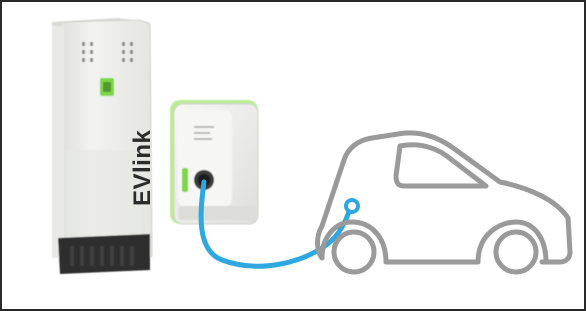  Describe the element at coordinates (142, 167) in the screenshot. I see `station-brand-label: EVlink` at that location.